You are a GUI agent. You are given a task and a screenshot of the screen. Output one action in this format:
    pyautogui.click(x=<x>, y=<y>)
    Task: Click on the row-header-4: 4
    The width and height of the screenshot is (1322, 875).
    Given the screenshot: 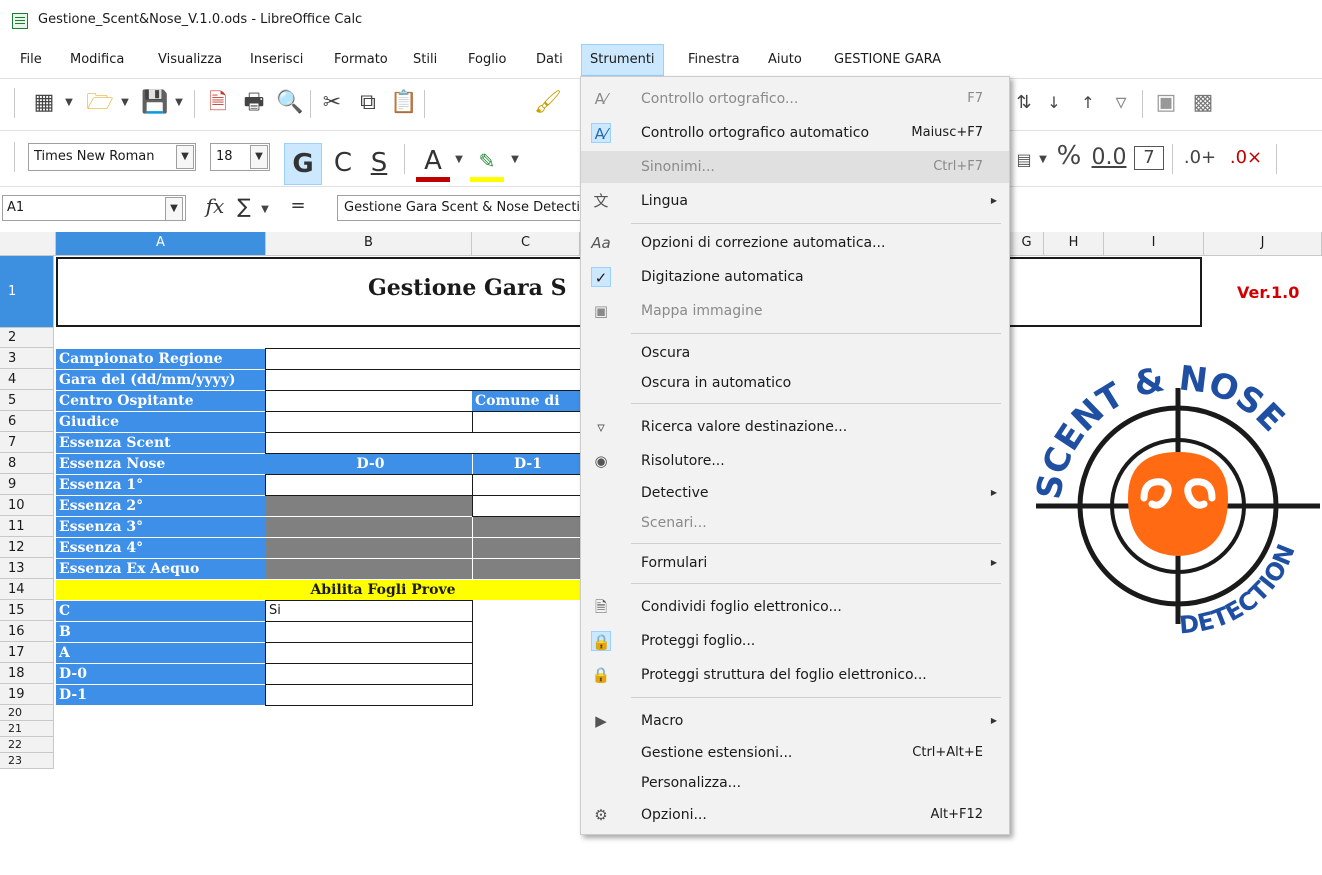 What is the action you would take?
    pyautogui.click(x=27, y=379)
    